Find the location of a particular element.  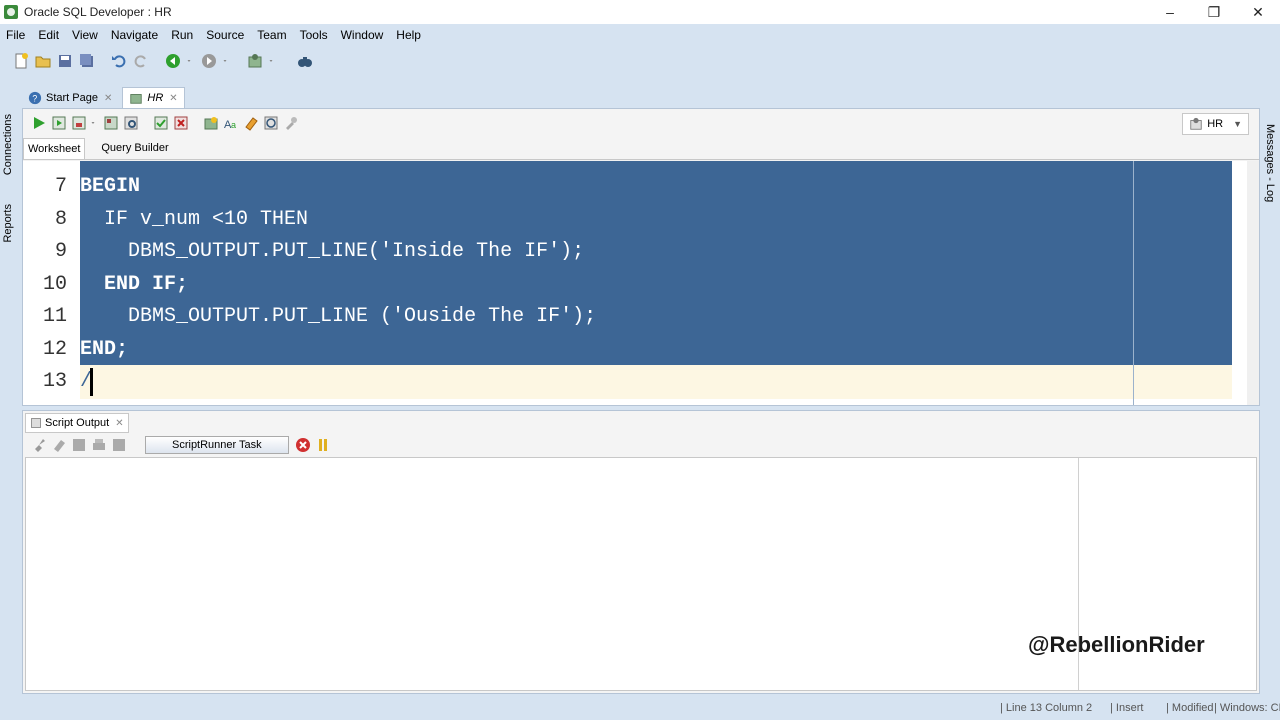

connection-name: HR is located at coordinates (1215, 124).